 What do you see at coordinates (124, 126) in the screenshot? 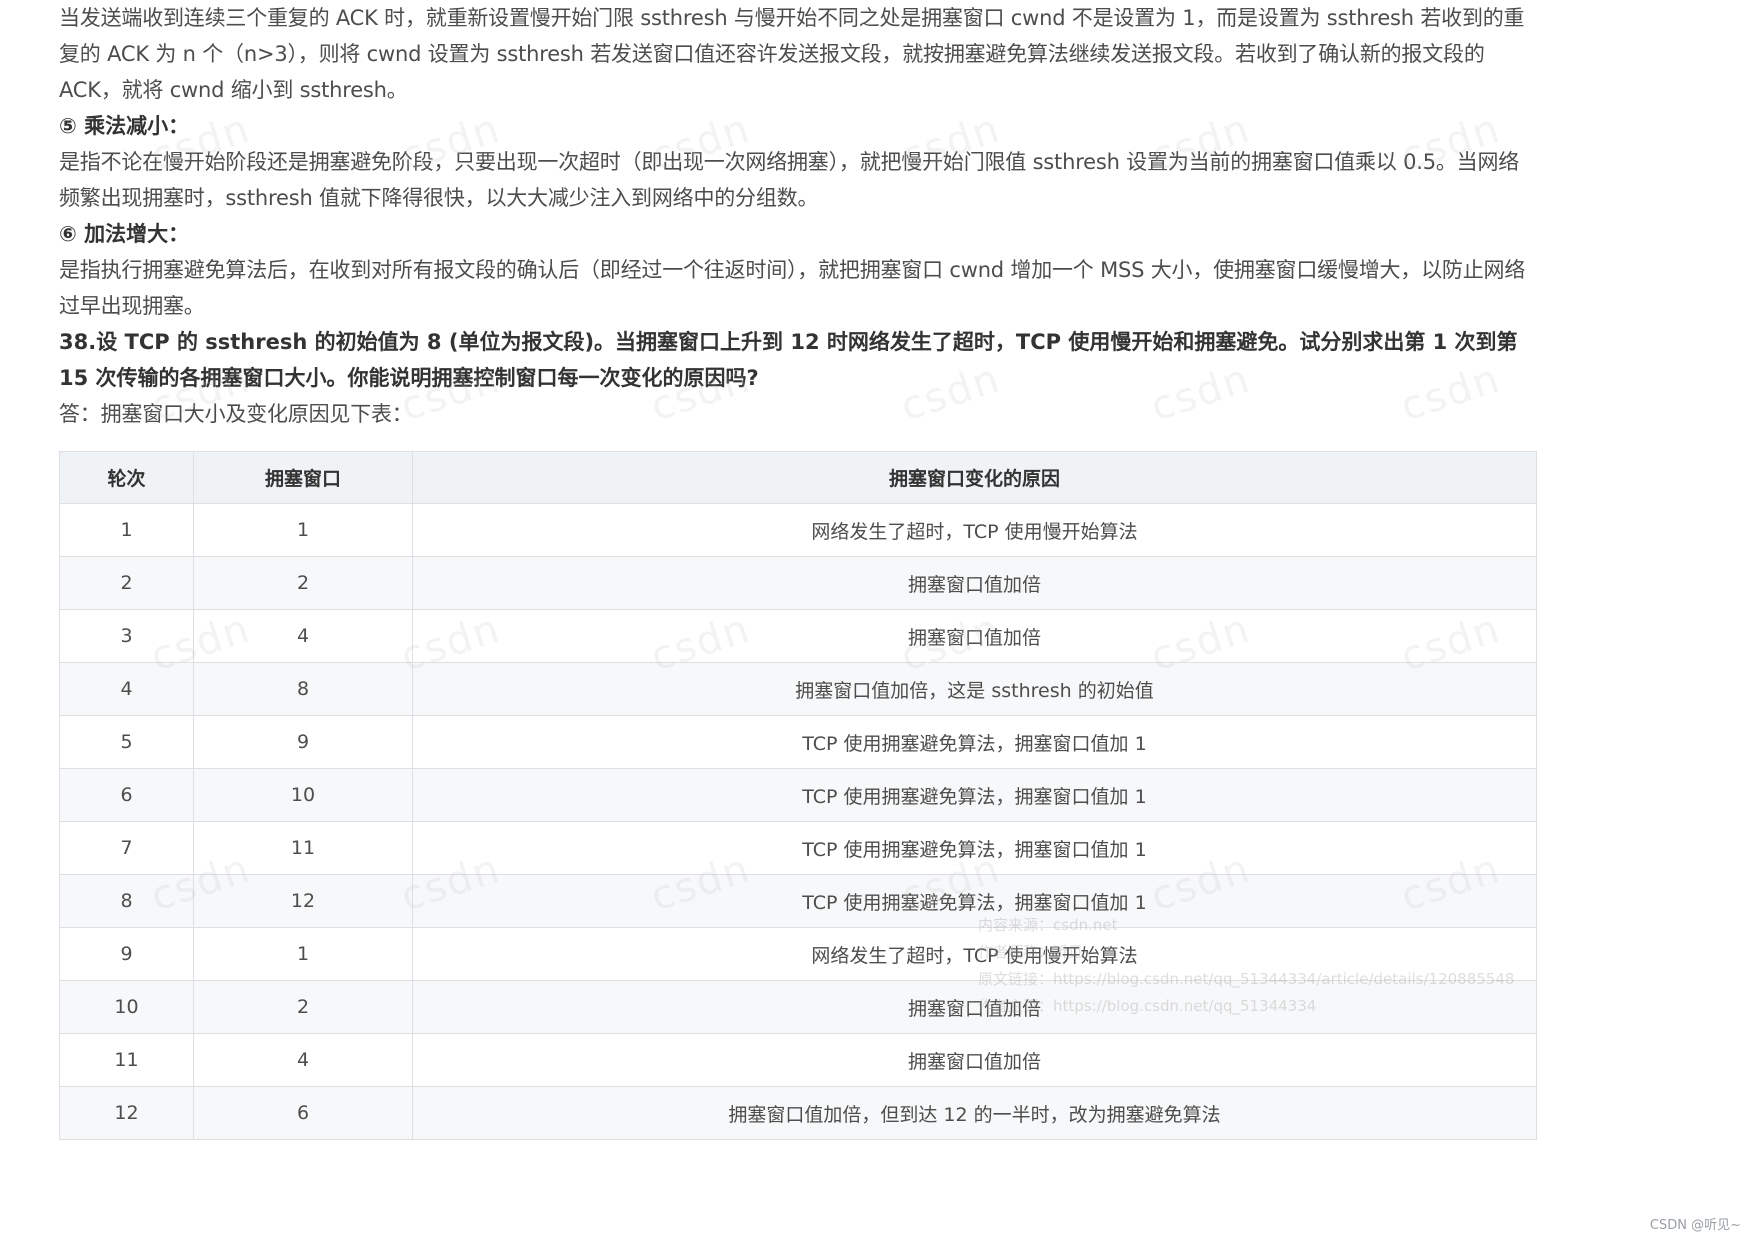
I see `heading-multiplicative-decrease: ⑤ 乘法减小：` at bounding box center [124, 126].